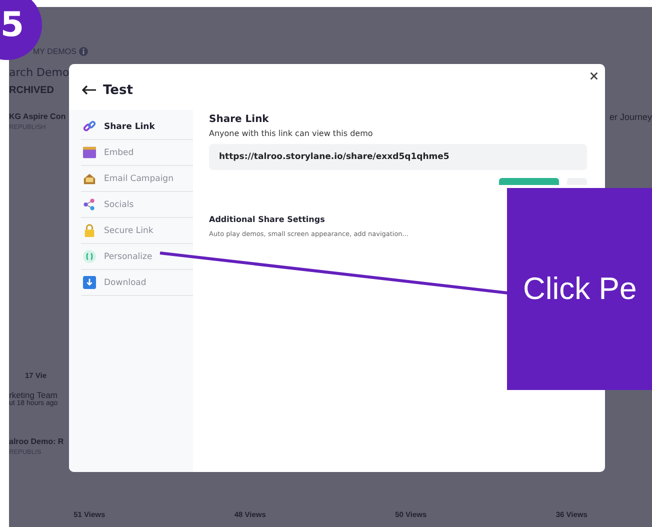 The image size is (652, 527). I want to click on menu-item: Socials, so click(137, 205).